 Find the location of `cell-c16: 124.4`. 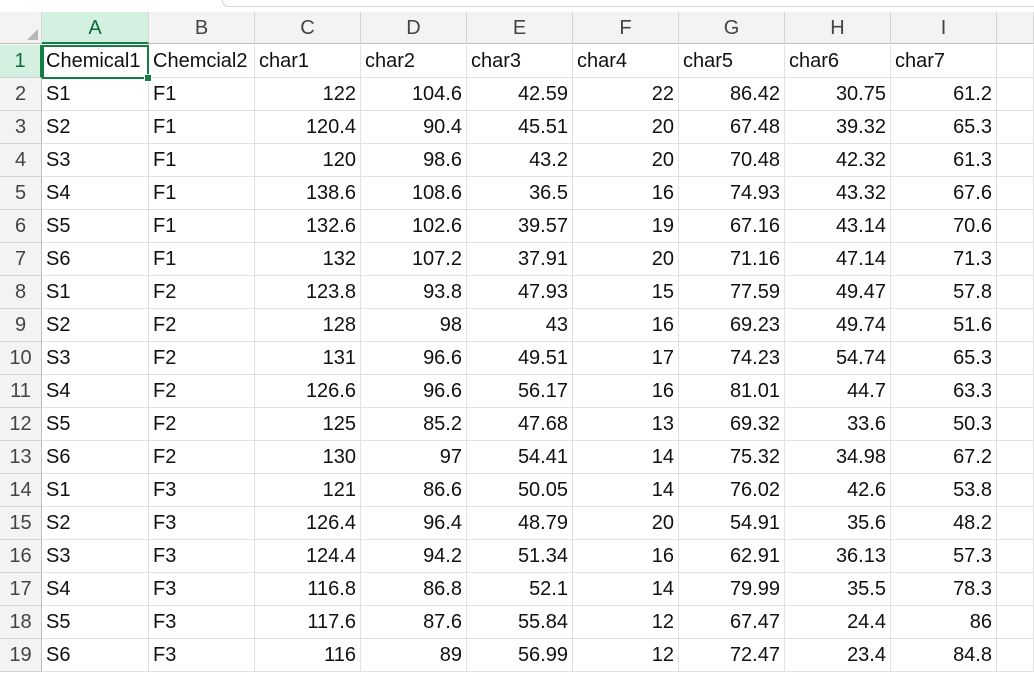

cell-c16: 124.4 is located at coordinates (308, 556).